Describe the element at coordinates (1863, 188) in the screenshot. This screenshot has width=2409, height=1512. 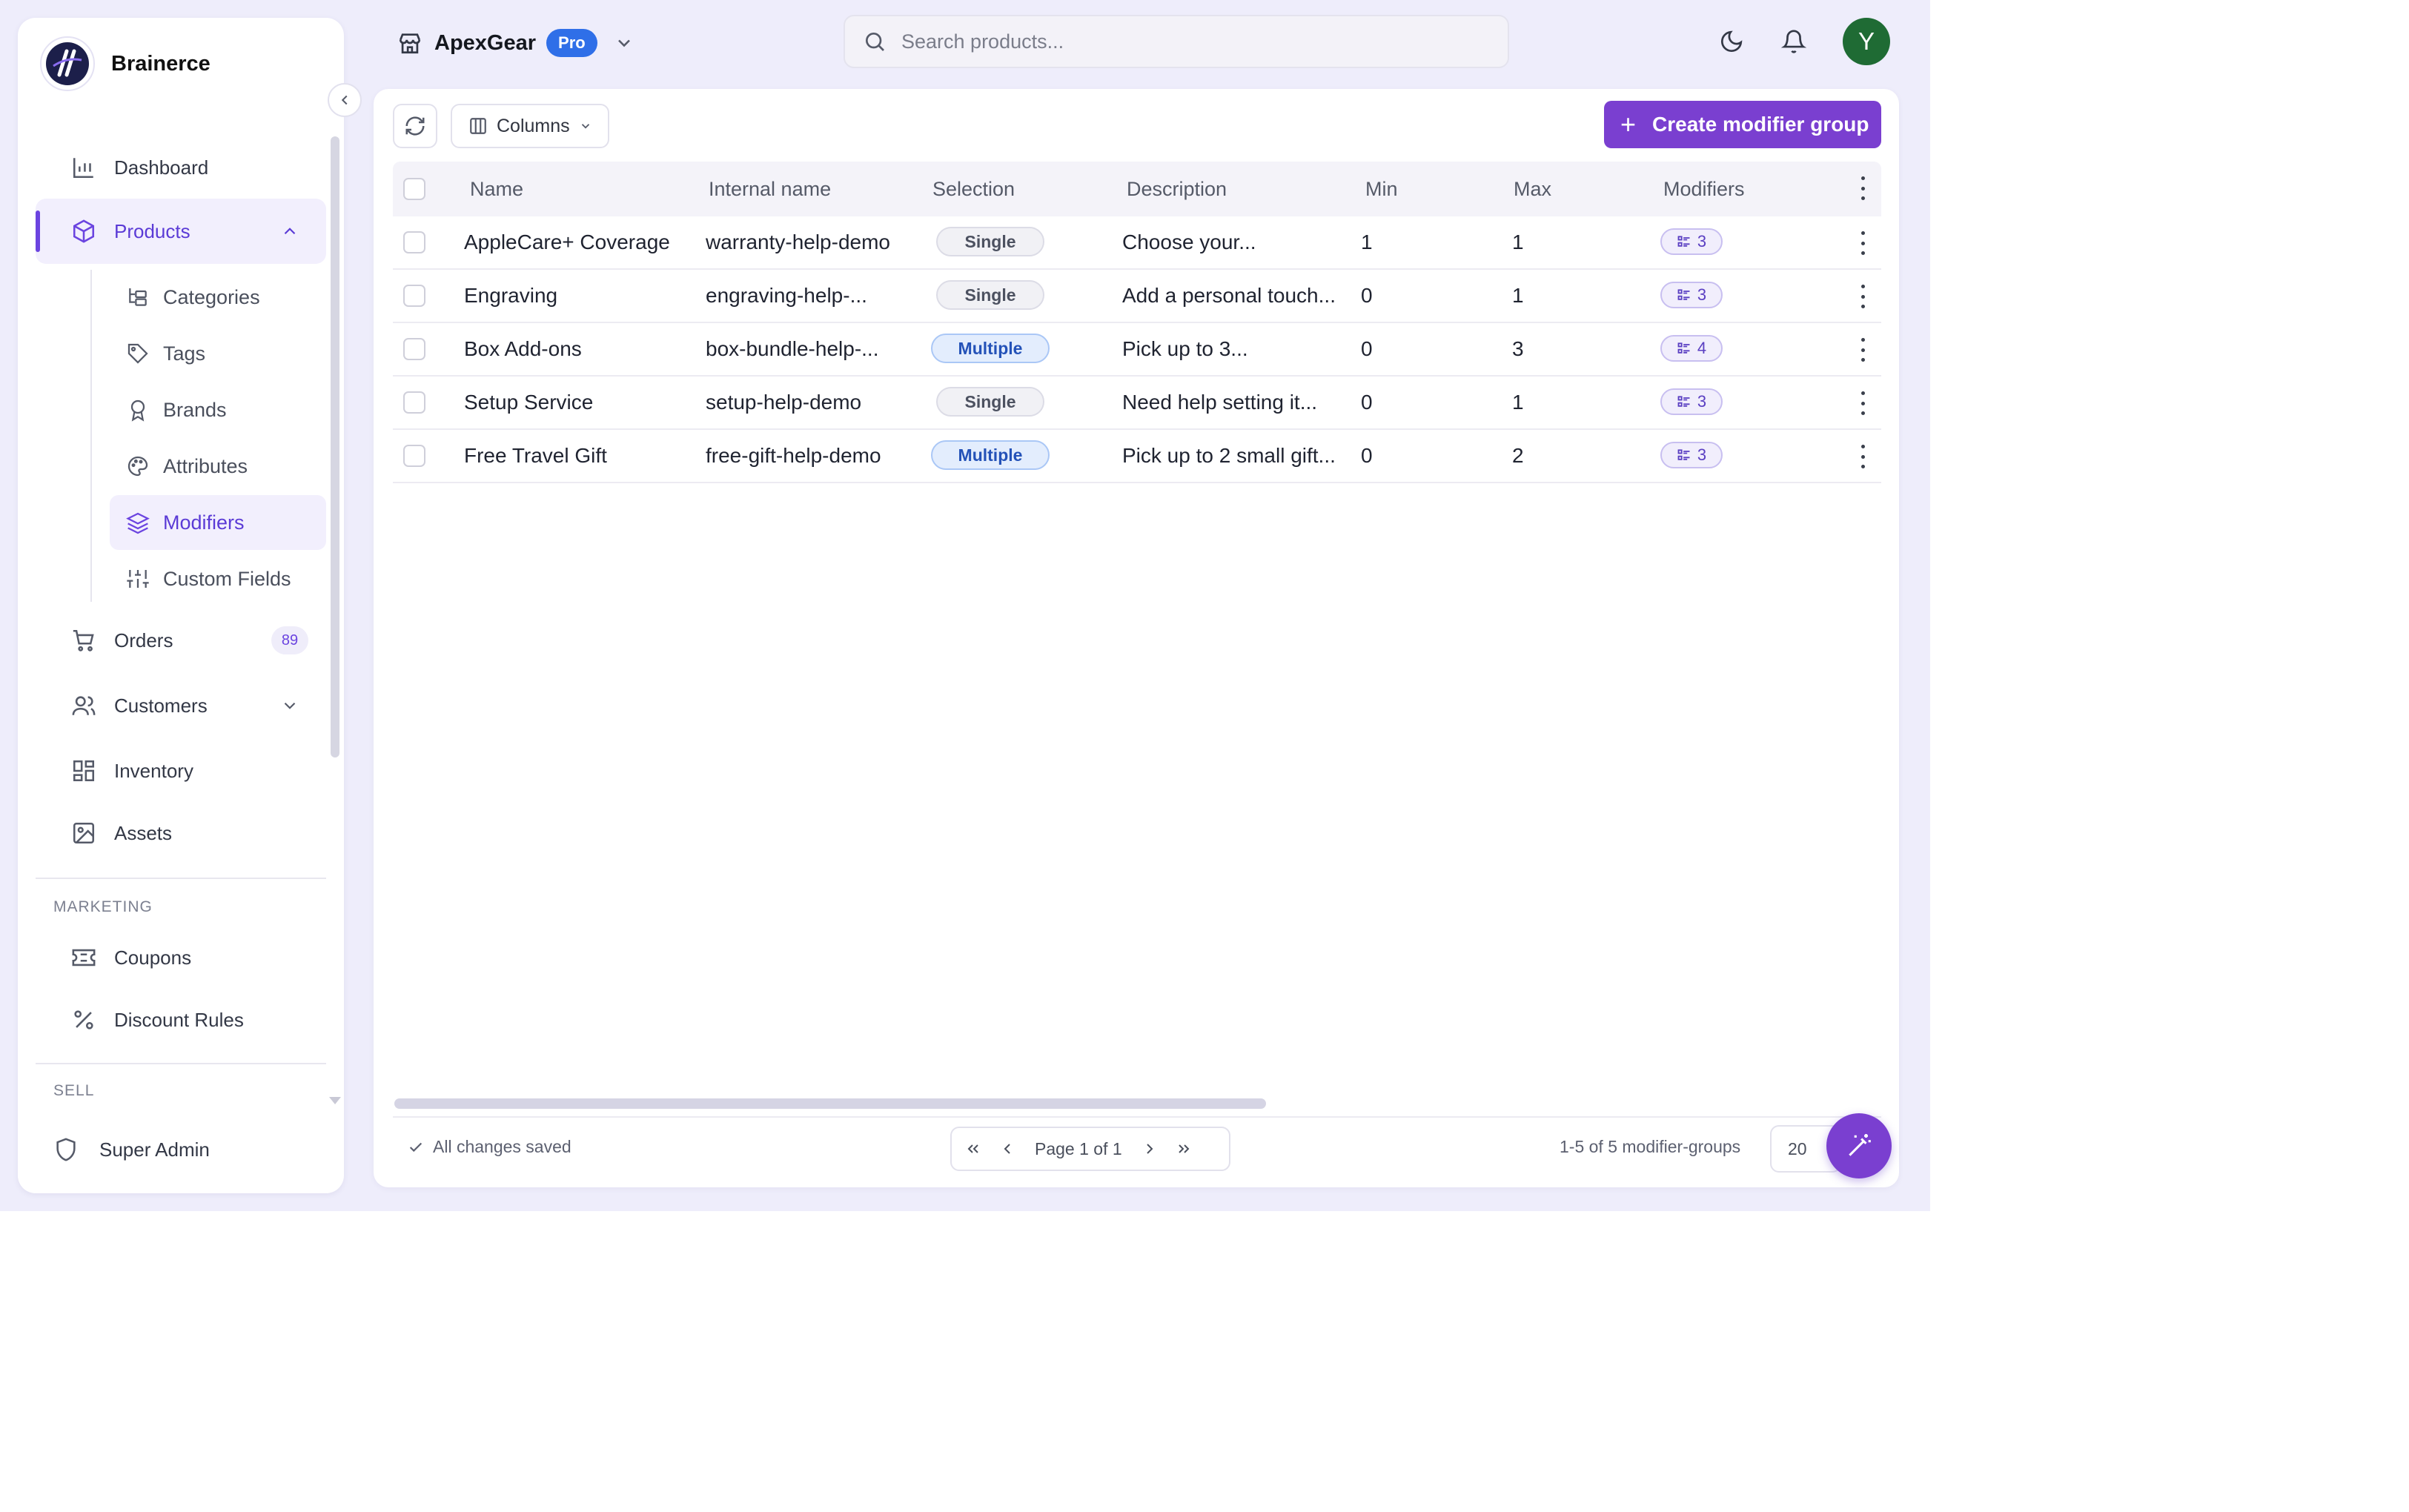
I see `header-more-icon` at that location.